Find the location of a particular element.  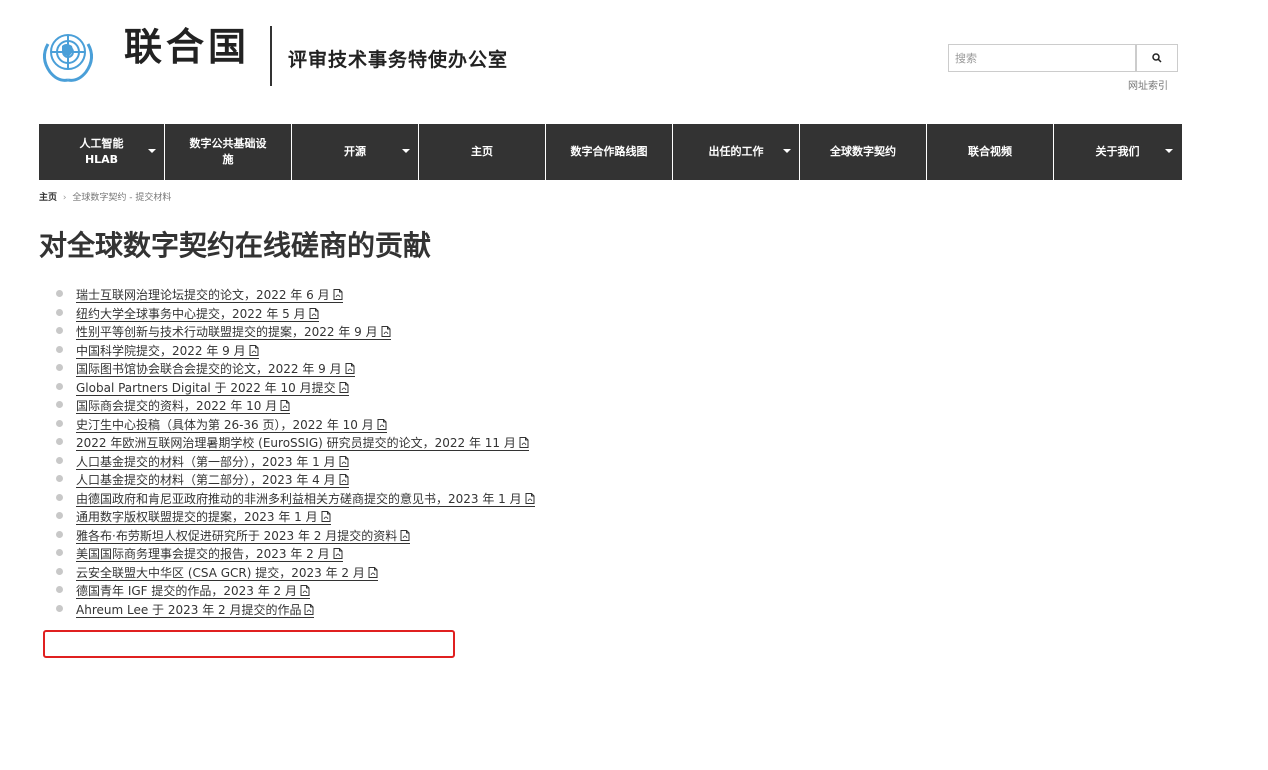

list-item: 史汀生中心投稿（具体为第 26-36 页），2022 年 10 月 is located at coordinates (295, 426).